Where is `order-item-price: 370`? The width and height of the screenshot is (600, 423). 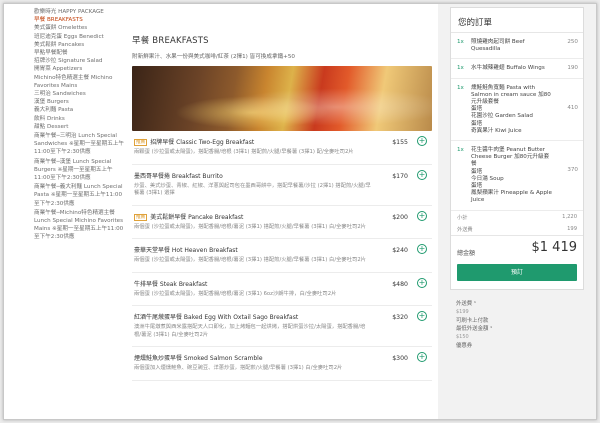
order-item-price: 370 is located at coordinates (572, 170).